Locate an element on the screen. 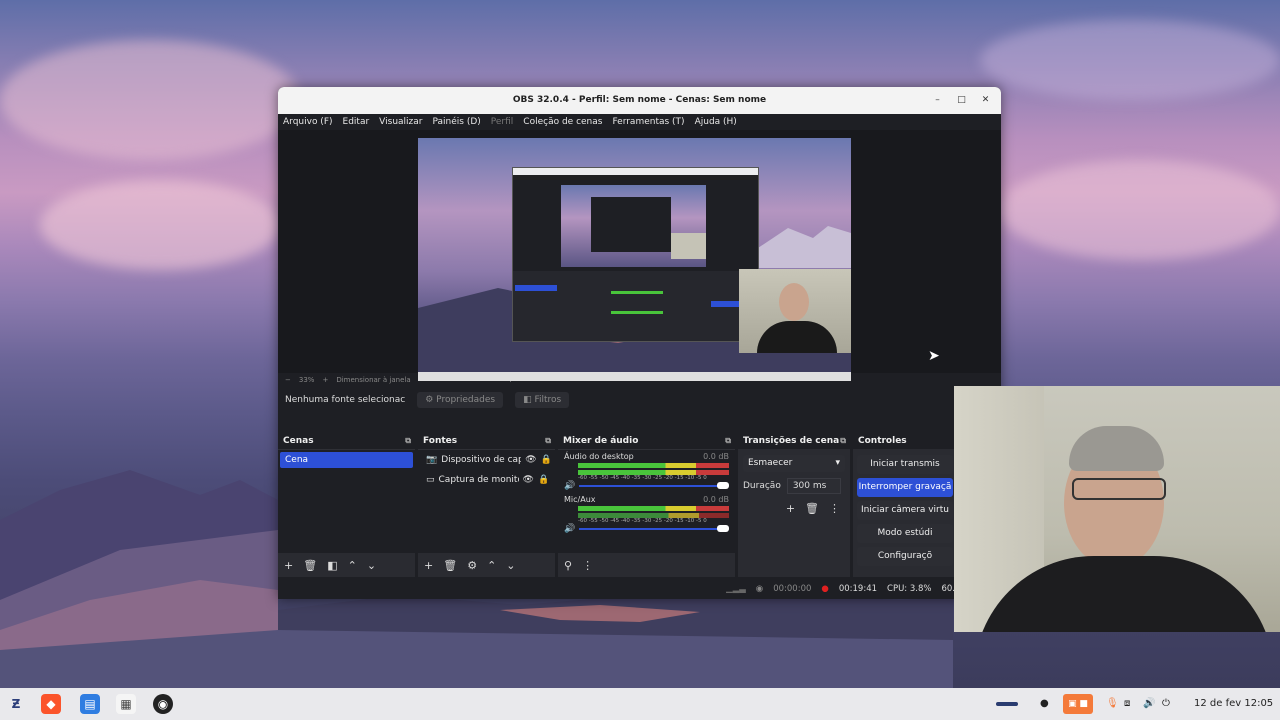 The width and height of the screenshot is (1280, 720). close-button: ✕ is located at coordinates (985, 100).